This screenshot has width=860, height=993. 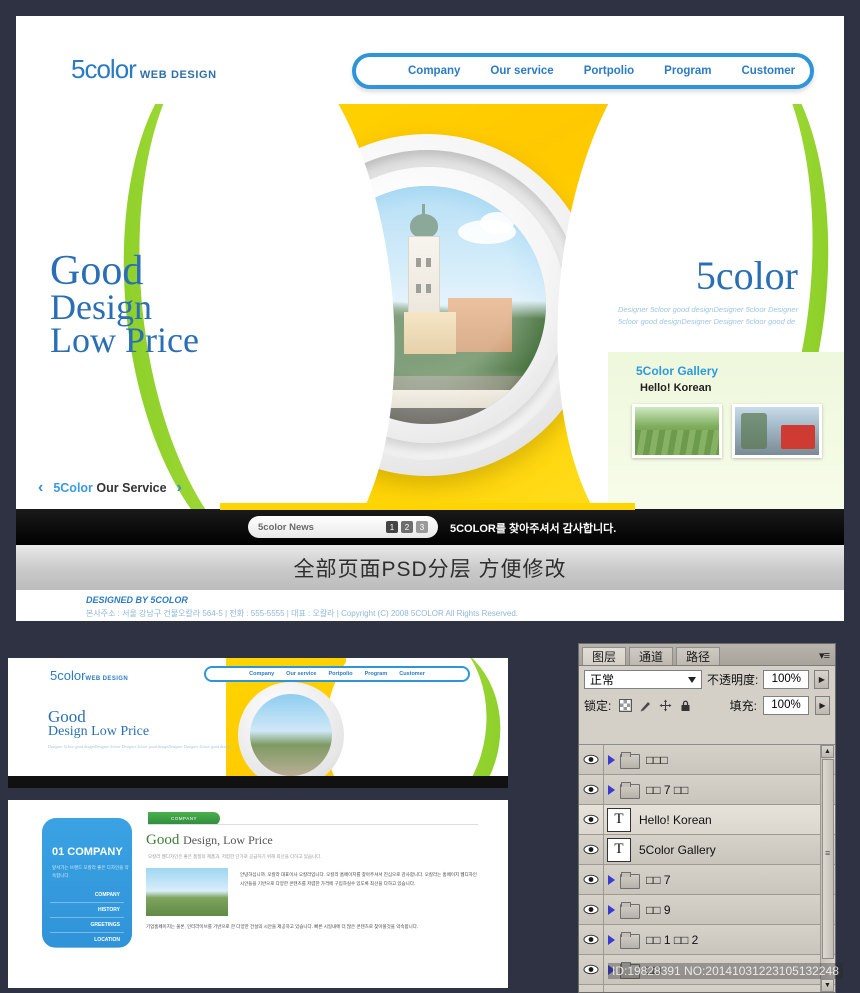 I want to click on fill-stepper: ▶, so click(x=822, y=705).